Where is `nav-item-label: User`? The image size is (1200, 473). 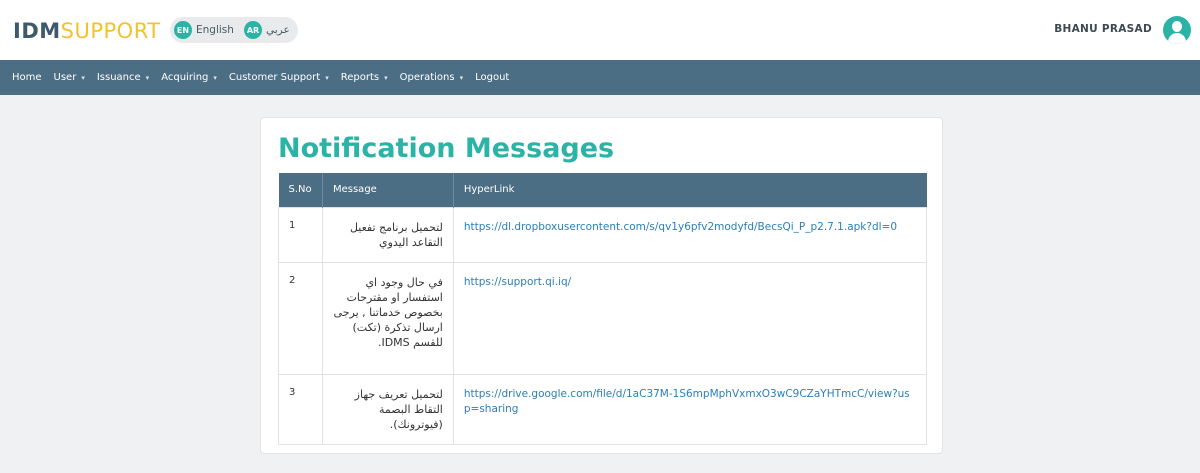
nav-item-label: User is located at coordinates (65, 77).